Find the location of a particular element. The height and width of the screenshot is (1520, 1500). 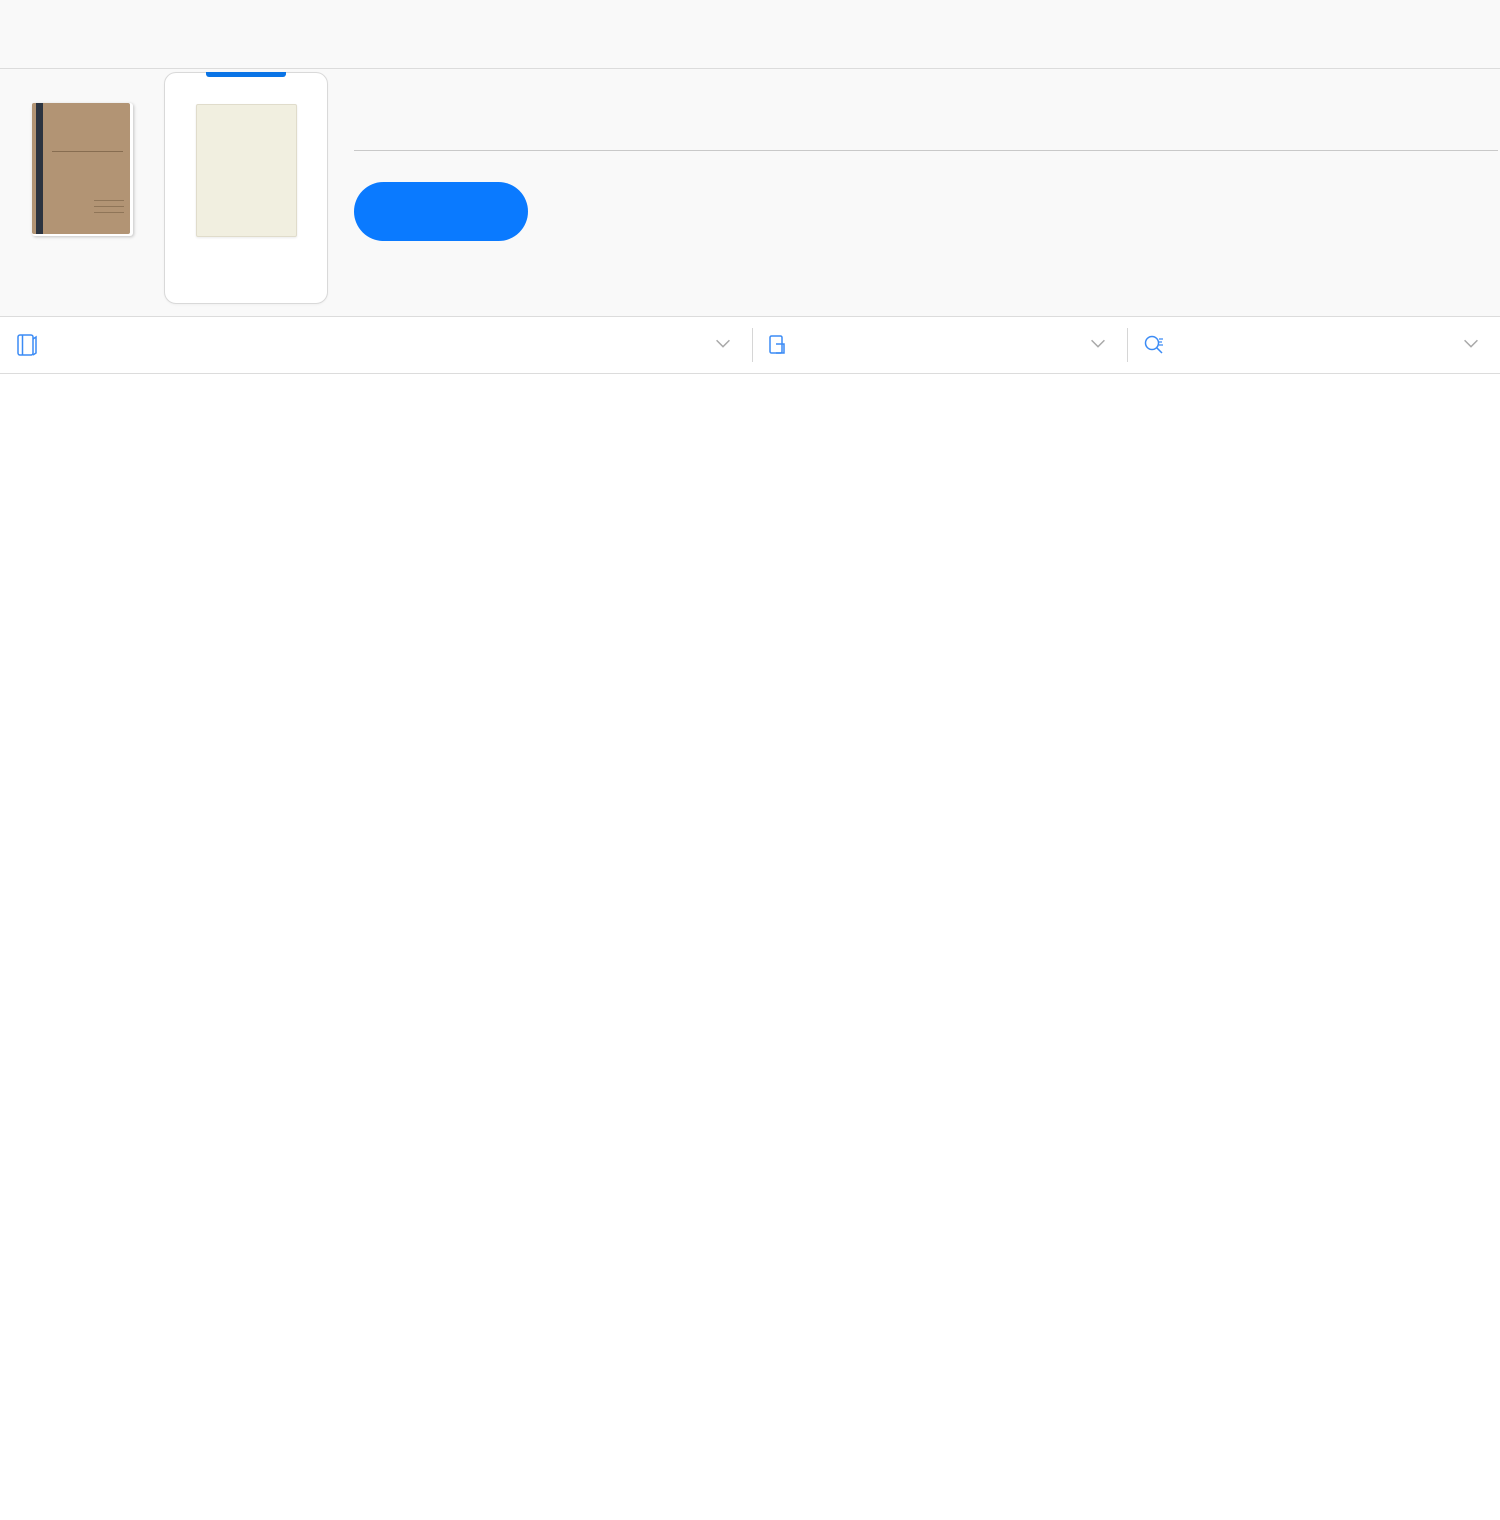

navigation-bar is located at coordinates (750, 34).